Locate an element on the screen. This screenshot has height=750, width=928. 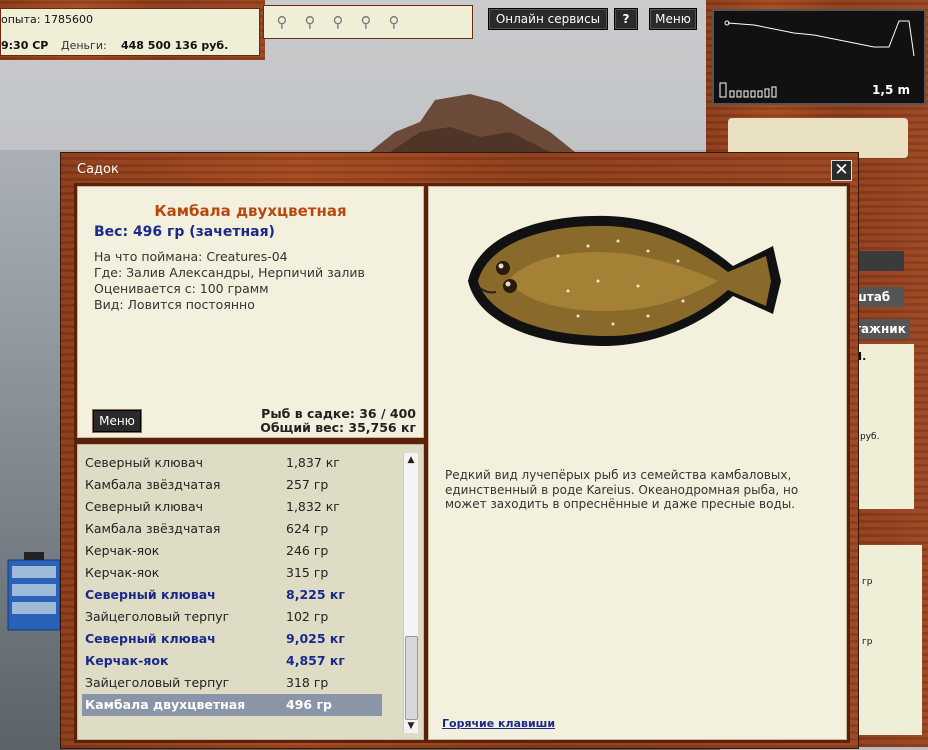
tackle-box-icon is located at coordinates (34, 592).